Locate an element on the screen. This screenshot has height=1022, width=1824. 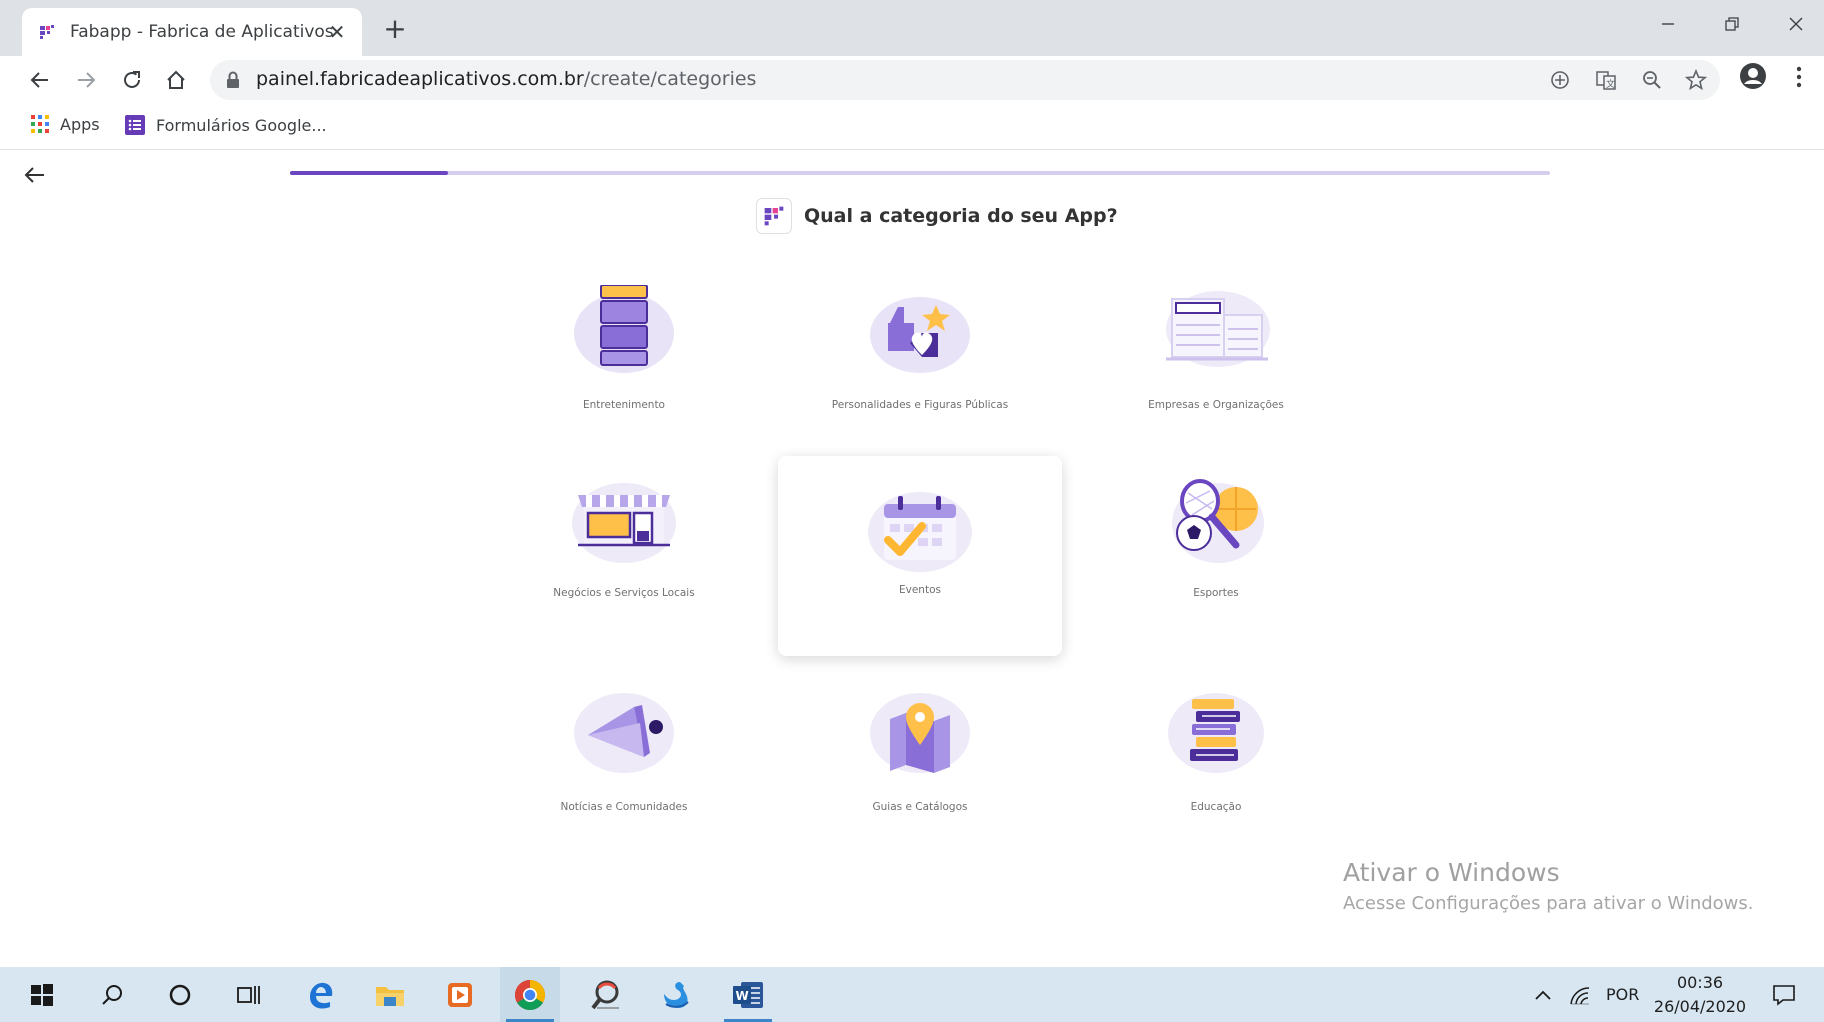
category-label: Personalidades e Figuras Públicas is located at coordinates (920, 405).